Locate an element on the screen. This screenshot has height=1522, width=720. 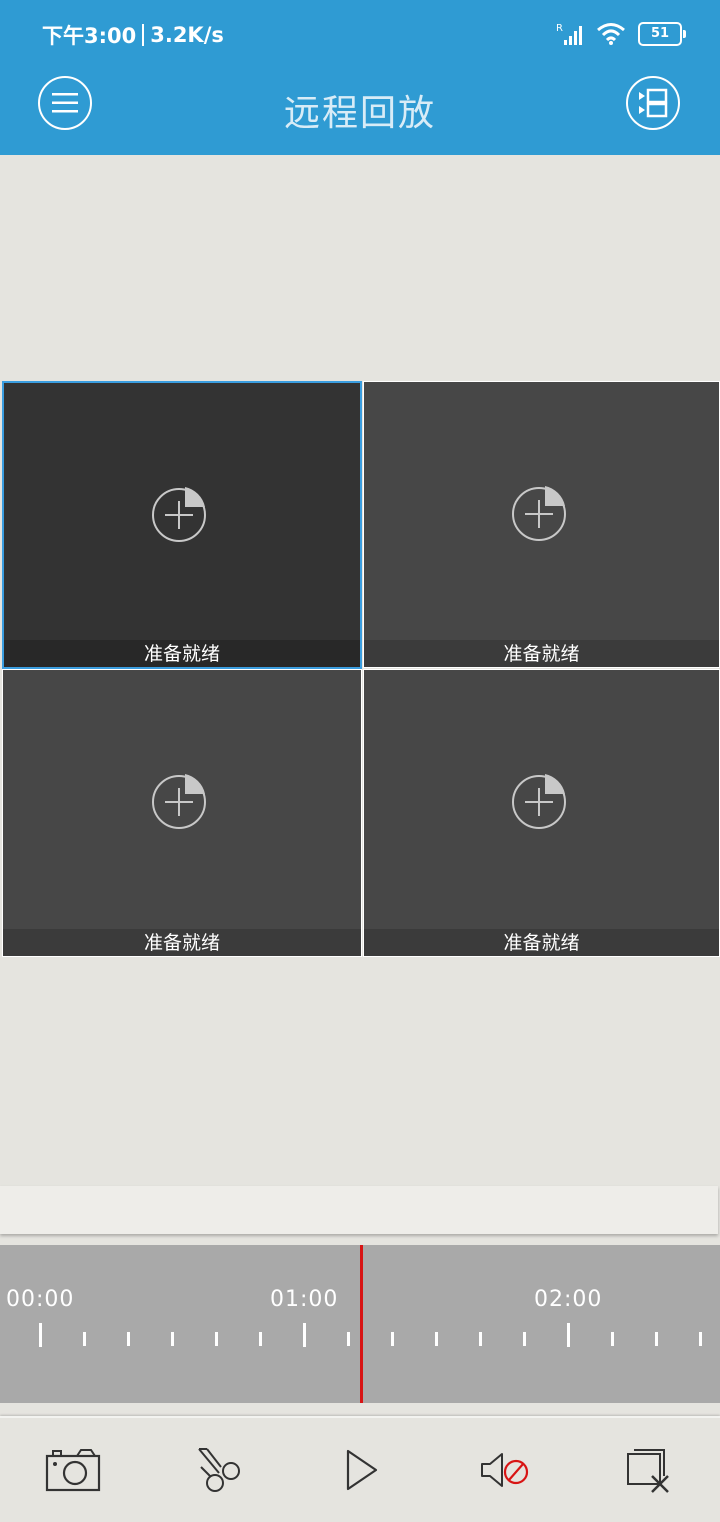
snapshot-button is located at coordinates (73, 1470).